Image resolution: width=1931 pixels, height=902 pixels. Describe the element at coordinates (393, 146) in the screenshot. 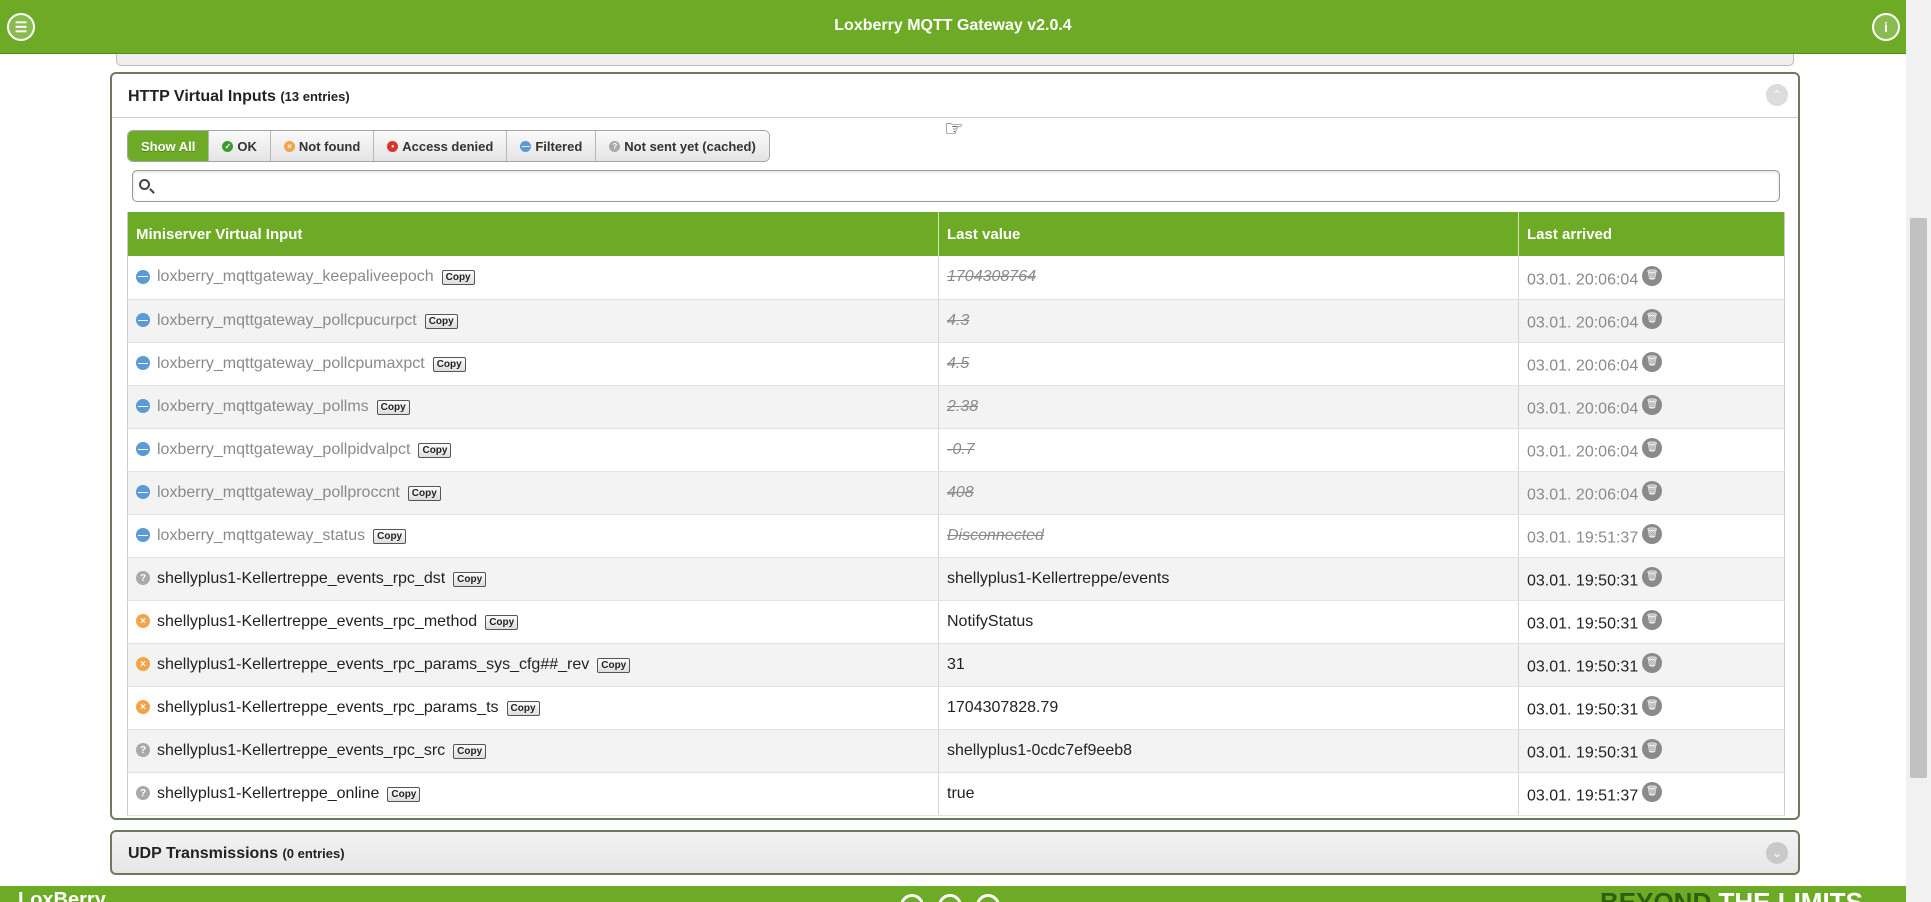

I see `access-denied-icon: •` at that location.